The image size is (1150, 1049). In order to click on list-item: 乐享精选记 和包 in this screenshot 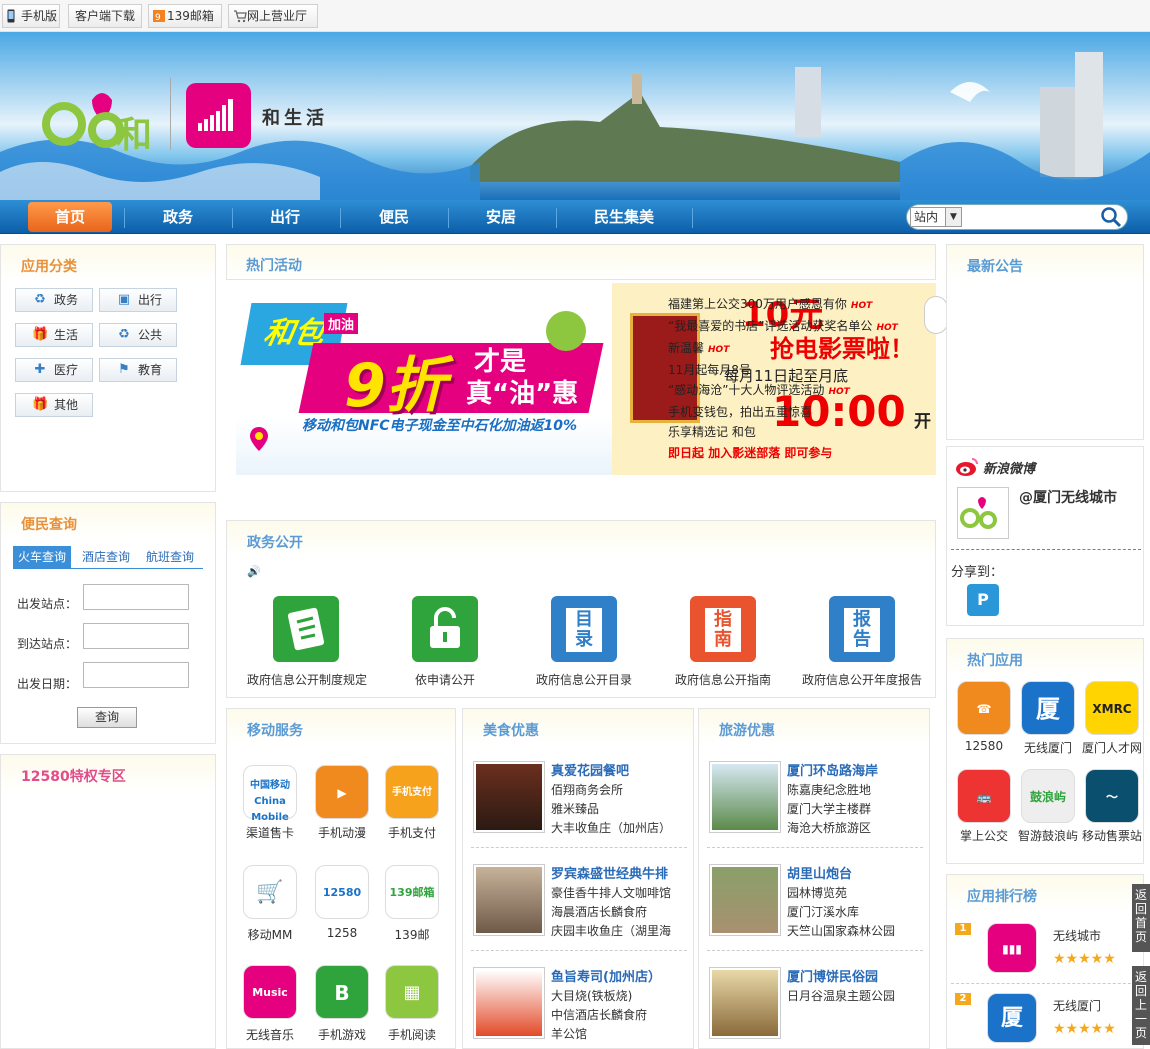, I will do `click(802, 432)`.